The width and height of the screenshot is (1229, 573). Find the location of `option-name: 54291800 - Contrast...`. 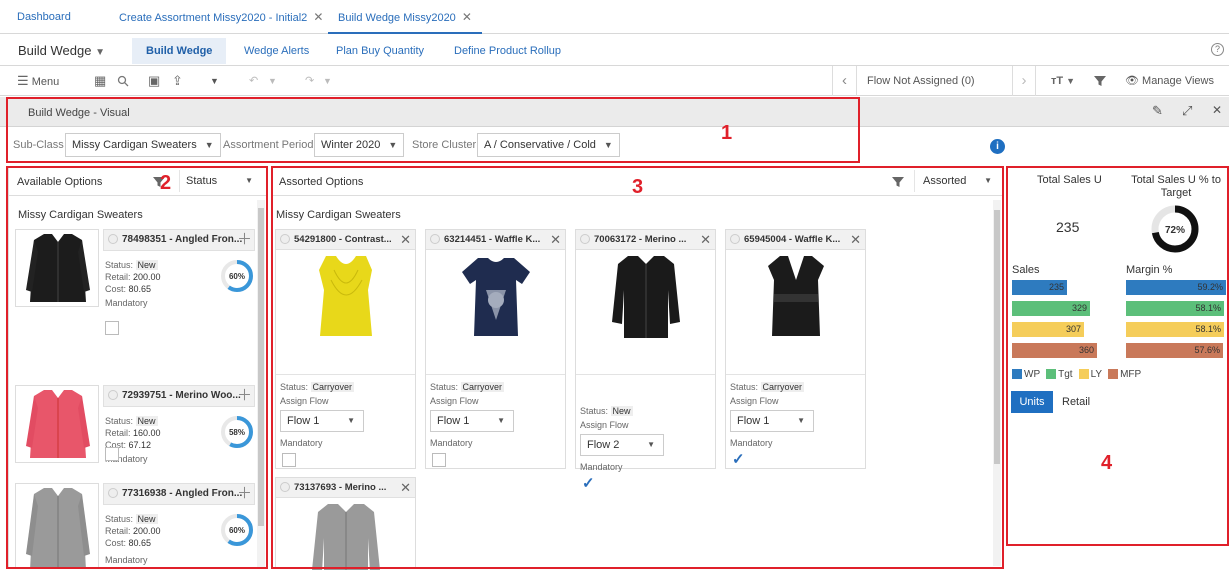

option-name: 54291800 - Contrast... is located at coordinates (343, 239).